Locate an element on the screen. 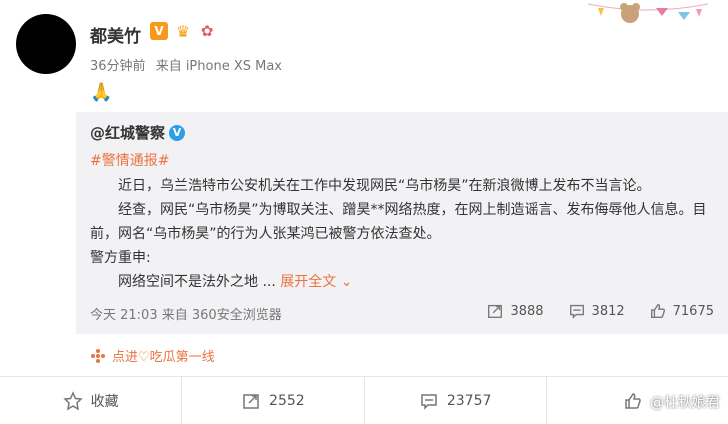  post-meta: 36分钟前 来自 iPhone XS Max is located at coordinates (189, 64).